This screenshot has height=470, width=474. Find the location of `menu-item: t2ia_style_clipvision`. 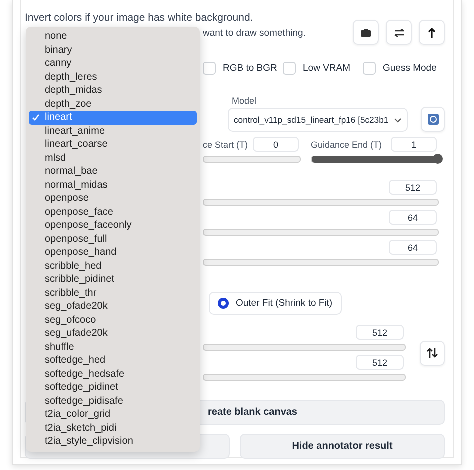

menu-item: t2ia_style_clipvision is located at coordinates (113, 441).